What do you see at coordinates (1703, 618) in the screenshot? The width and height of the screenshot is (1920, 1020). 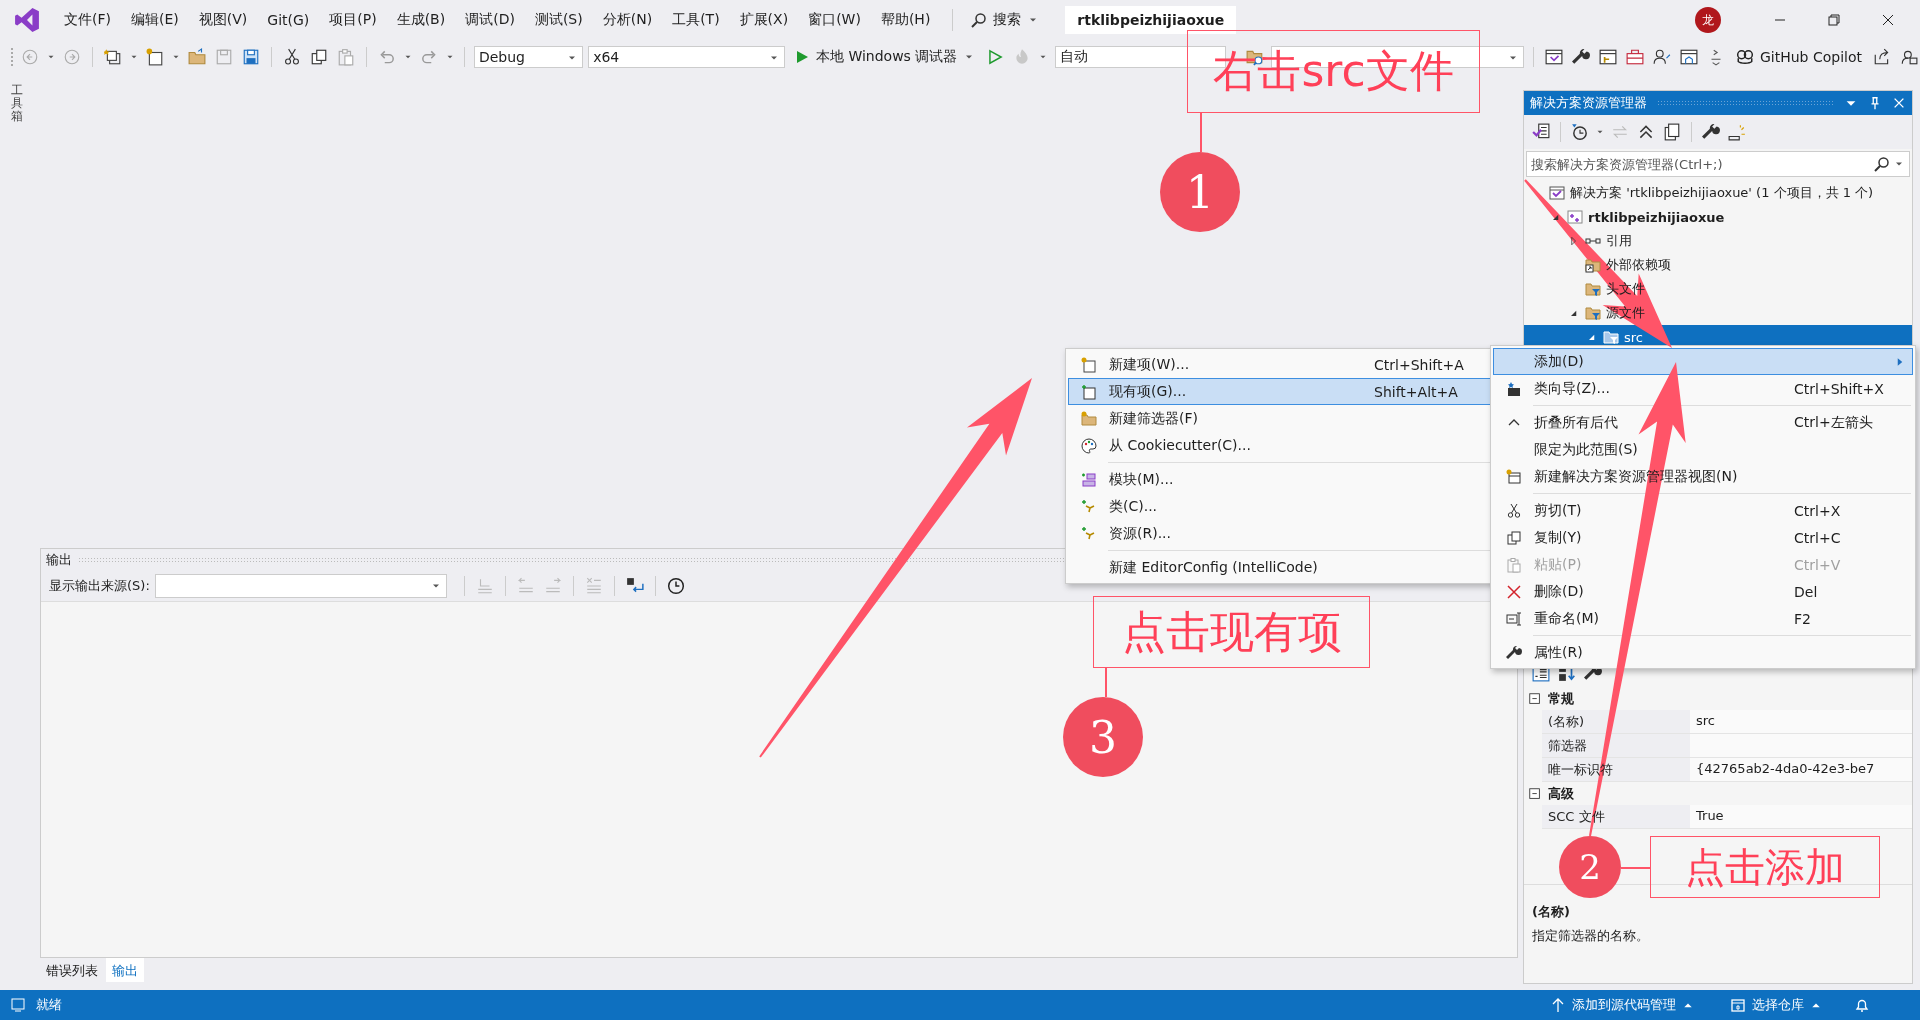 I see `menu-item: 重命名(M) F2` at bounding box center [1703, 618].